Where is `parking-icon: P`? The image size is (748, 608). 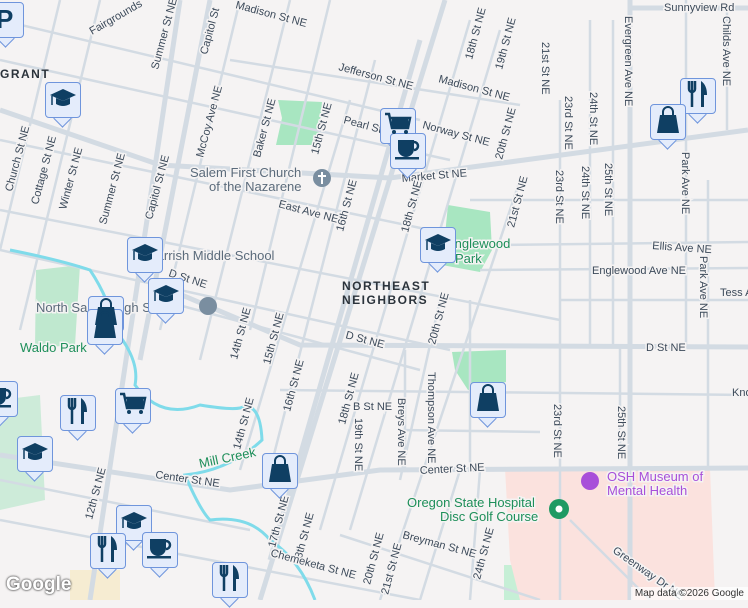
parking-icon: P is located at coordinates (9, 20).